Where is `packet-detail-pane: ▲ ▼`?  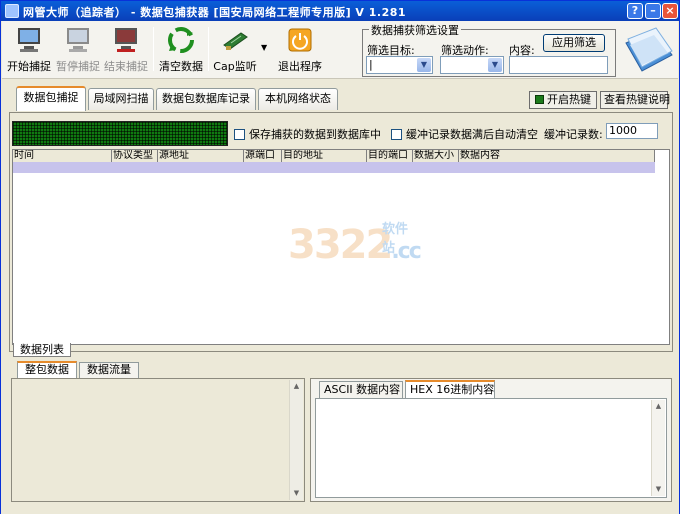
packet-detail-pane: ▲ ▼ is located at coordinates (158, 440).